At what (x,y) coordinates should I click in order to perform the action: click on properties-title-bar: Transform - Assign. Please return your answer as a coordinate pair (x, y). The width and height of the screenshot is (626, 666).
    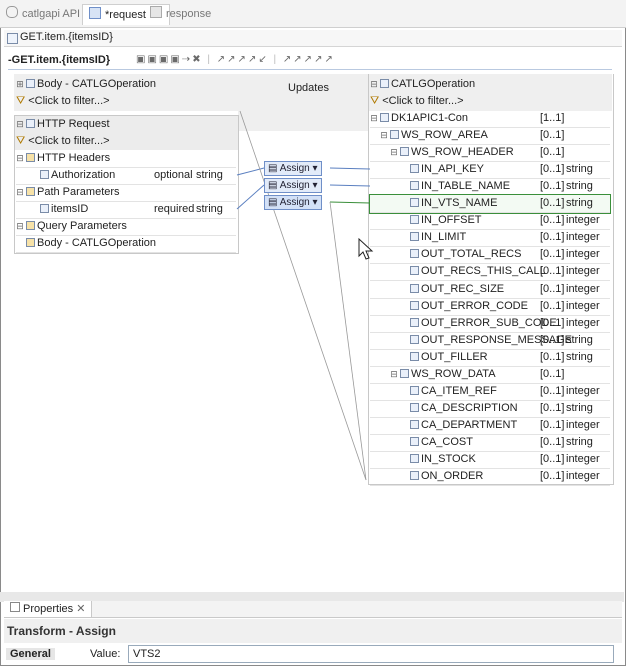
    Looking at the image, I should click on (313, 631).